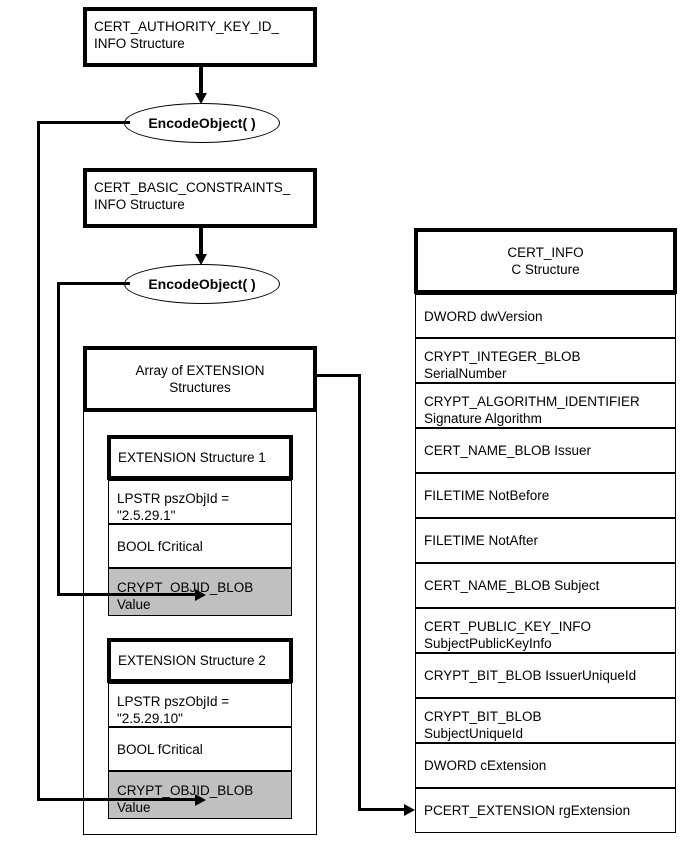  What do you see at coordinates (192, 660) in the screenshot?
I see `extension-structure-2-header-label: EXTENSION Structure 2` at bounding box center [192, 660].